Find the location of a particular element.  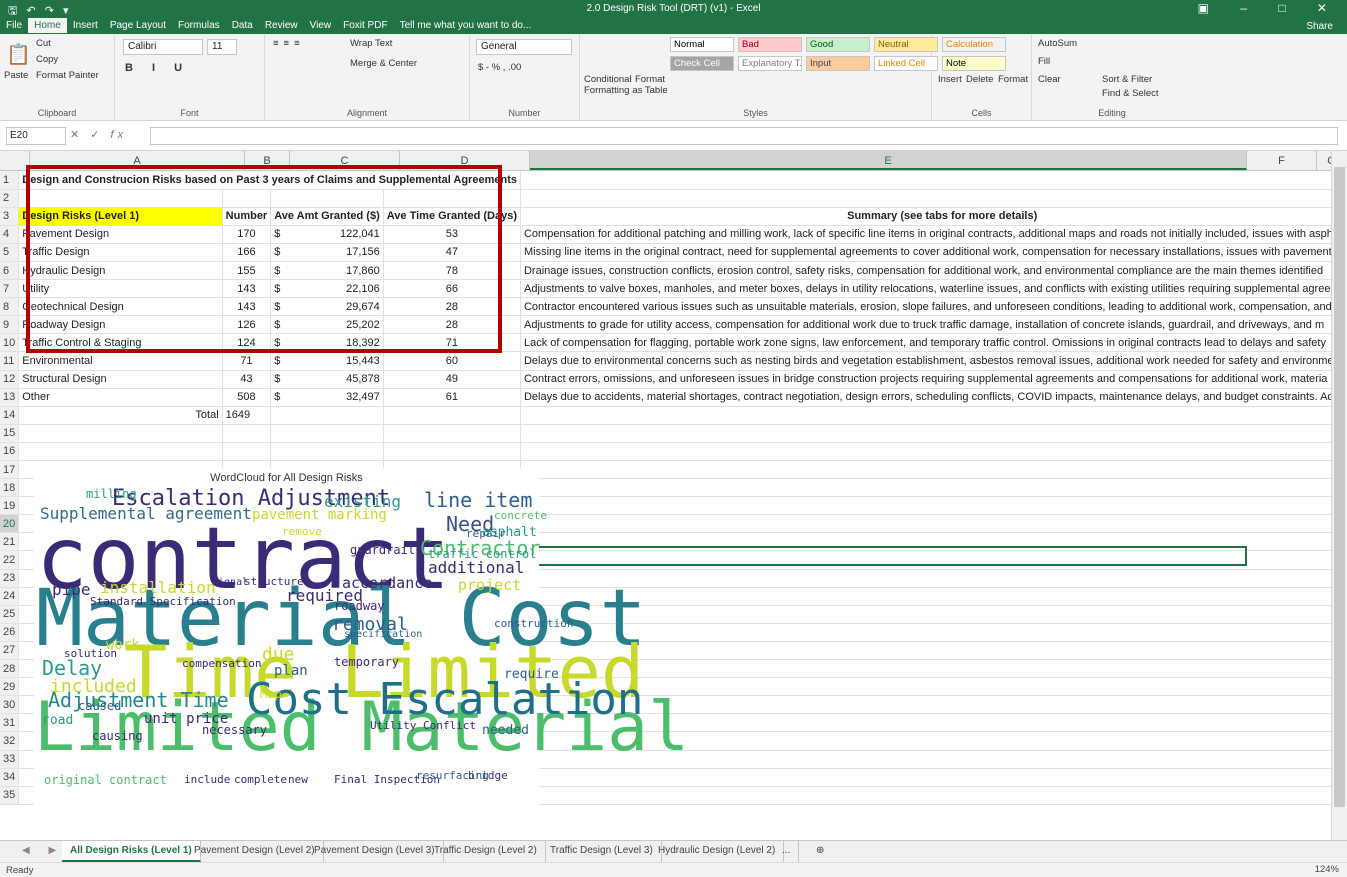

cell: Ave Time Granted (Days) is located at coordinates (451, 216).